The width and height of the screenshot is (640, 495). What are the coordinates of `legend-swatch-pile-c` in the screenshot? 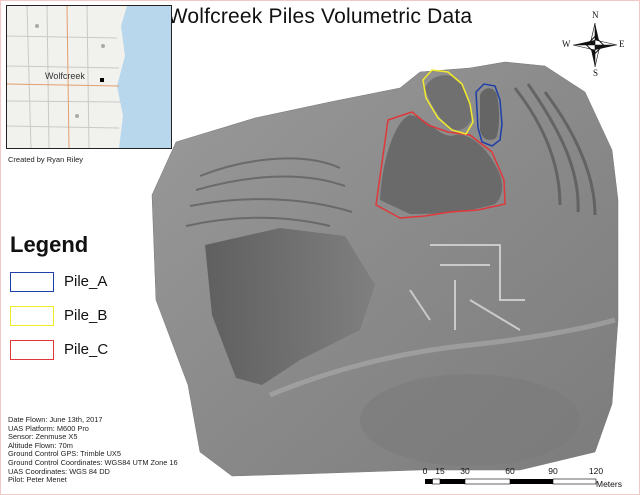 It's located at (32, 350).